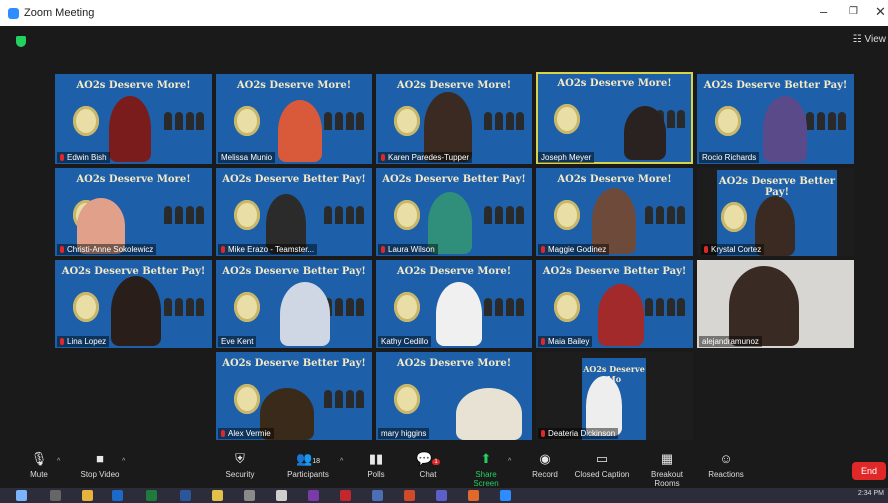 Image resolution: width=888 pixels, height=503 pixels. What do you see at coordinates (39, 466) in the screenshot?
I see `mute-button: 🎙 Mute` at bounding box center [39, 466].